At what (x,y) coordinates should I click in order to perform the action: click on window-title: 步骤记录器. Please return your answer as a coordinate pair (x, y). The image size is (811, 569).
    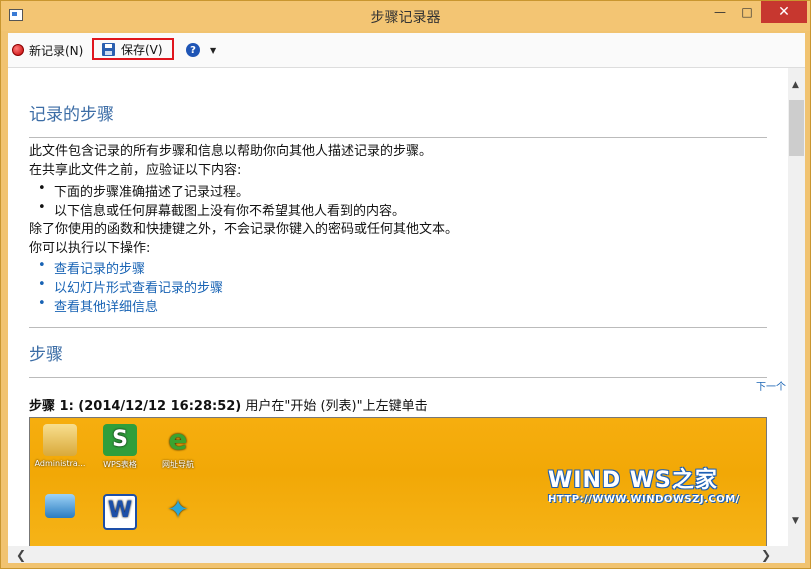
    Looking at the image, I should click on (405, 18).